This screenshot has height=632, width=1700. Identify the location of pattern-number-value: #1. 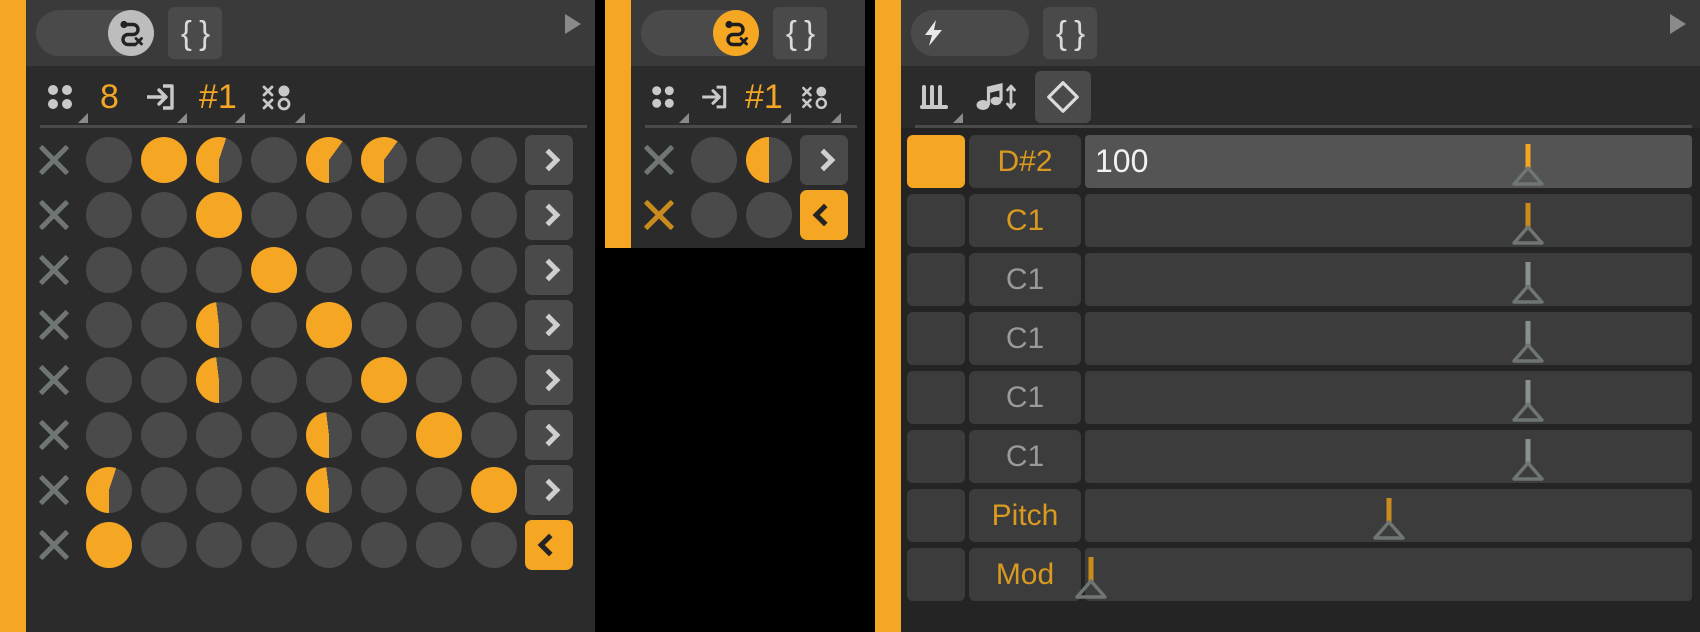
(768, 98).